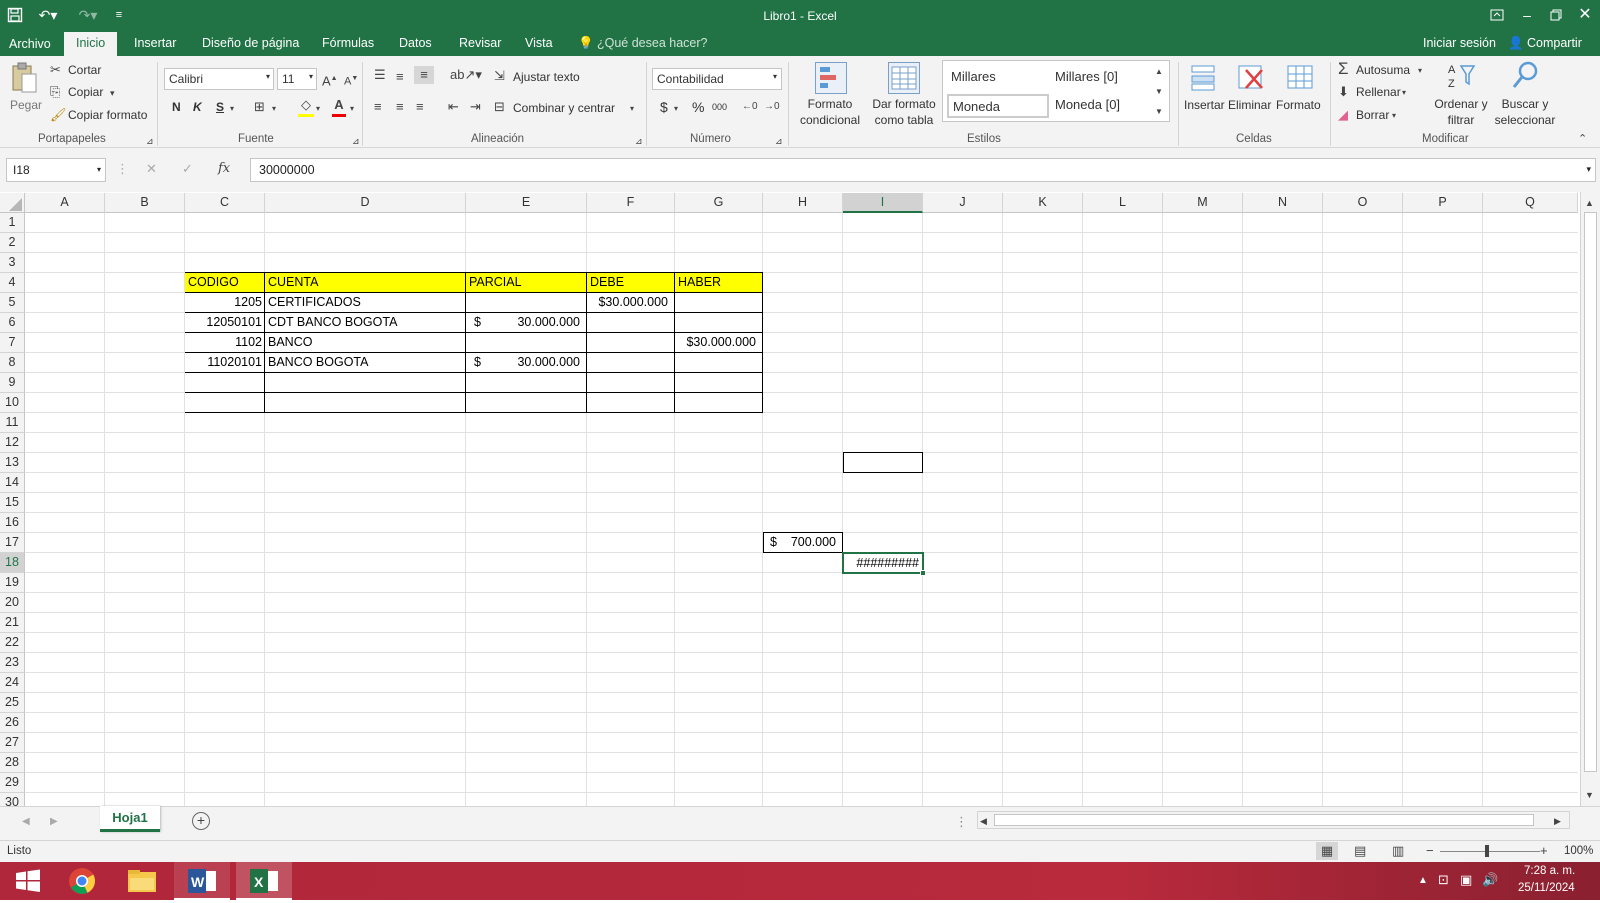 This screenshot has height=903, width=1600. What do you see at coordinates (12, 623) in the screenshot?
I see `row-header: 21` at bounding box center [12, 623].